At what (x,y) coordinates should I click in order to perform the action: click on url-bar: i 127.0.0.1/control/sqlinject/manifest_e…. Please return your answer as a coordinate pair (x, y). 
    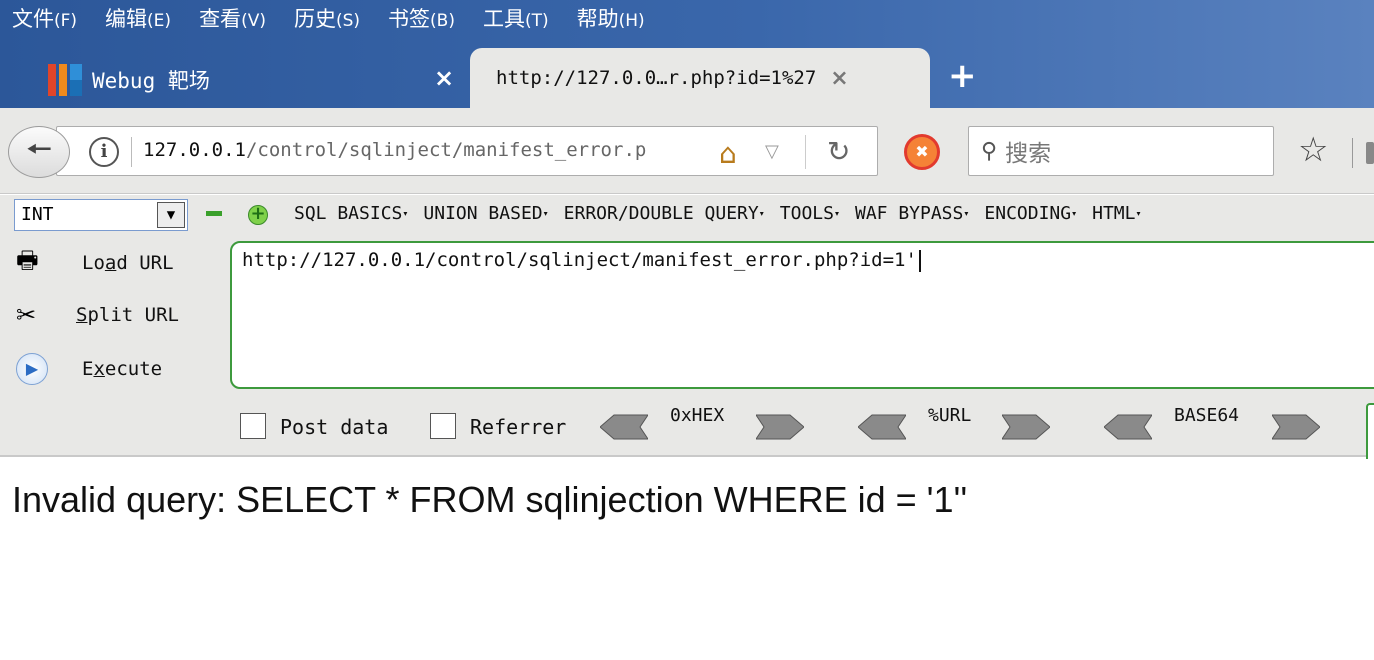
    Looking at the image, I should click on (467, 151).